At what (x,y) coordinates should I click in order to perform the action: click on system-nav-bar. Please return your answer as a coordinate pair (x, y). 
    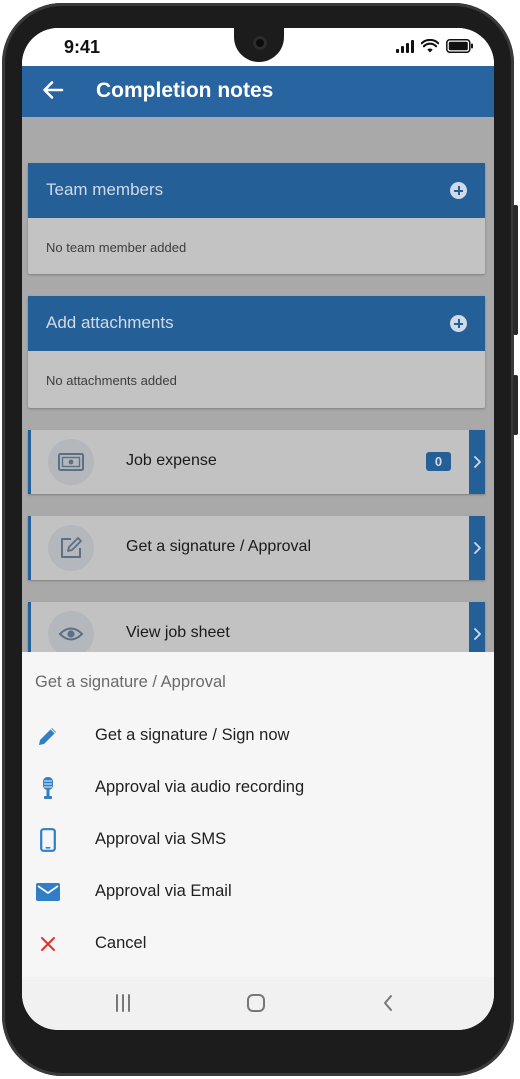
    Looking at the image, I should click on (258, 1003).